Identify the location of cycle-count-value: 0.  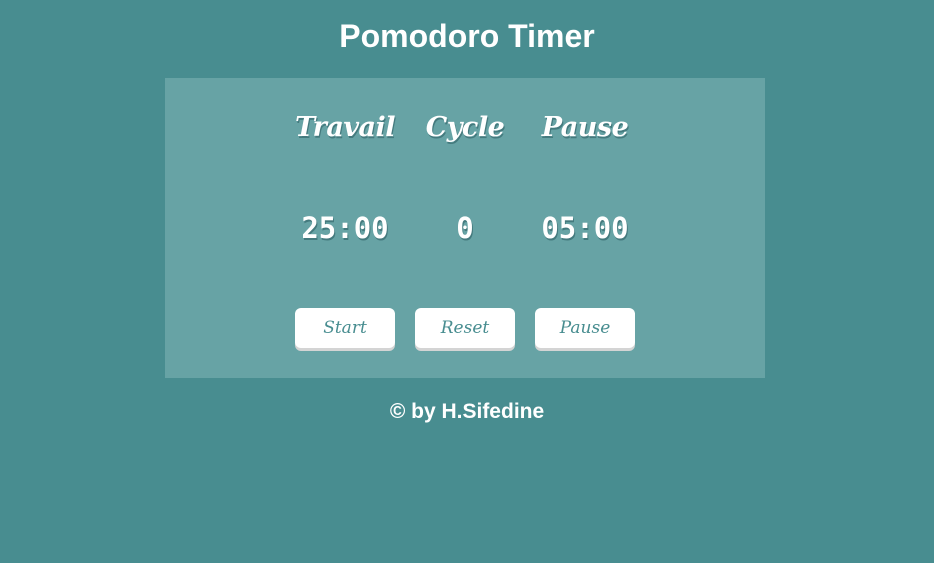
(465, 228).